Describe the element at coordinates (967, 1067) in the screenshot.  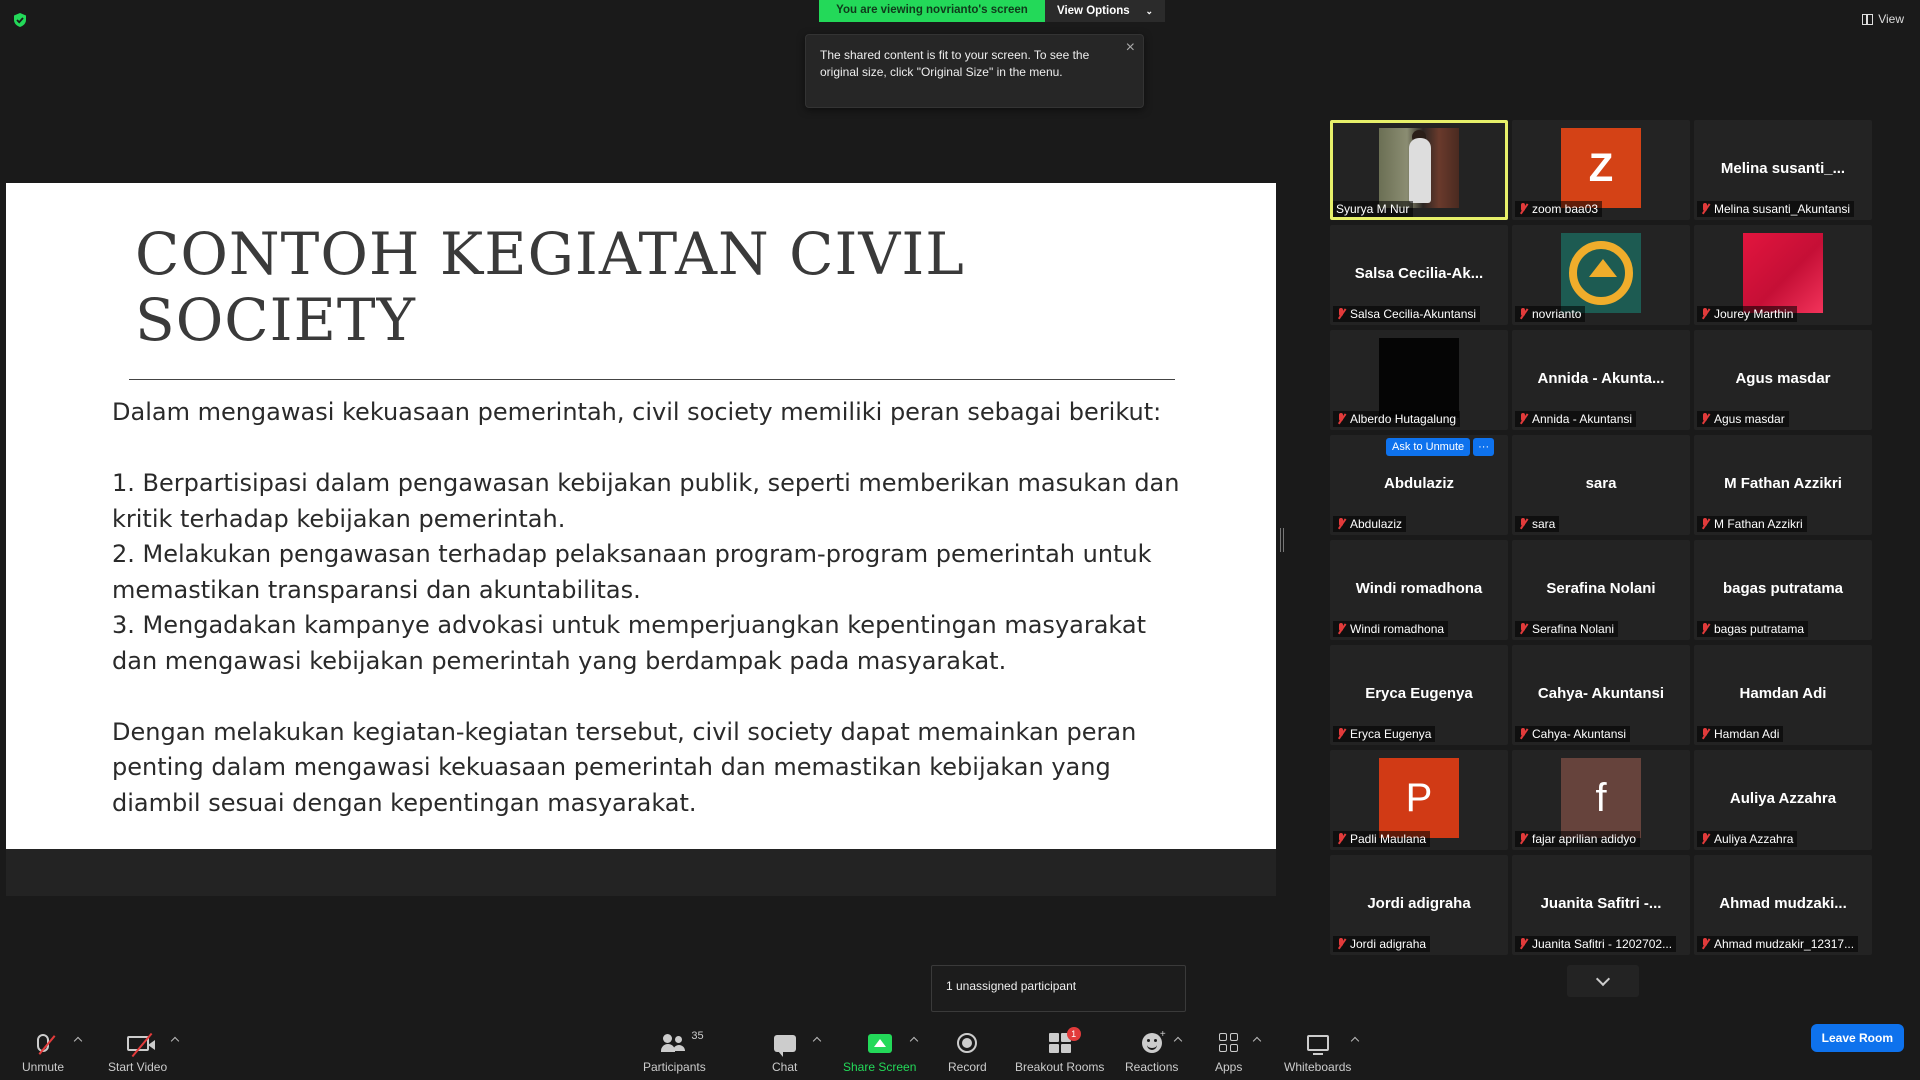
I see `record-label: Record` at that location.